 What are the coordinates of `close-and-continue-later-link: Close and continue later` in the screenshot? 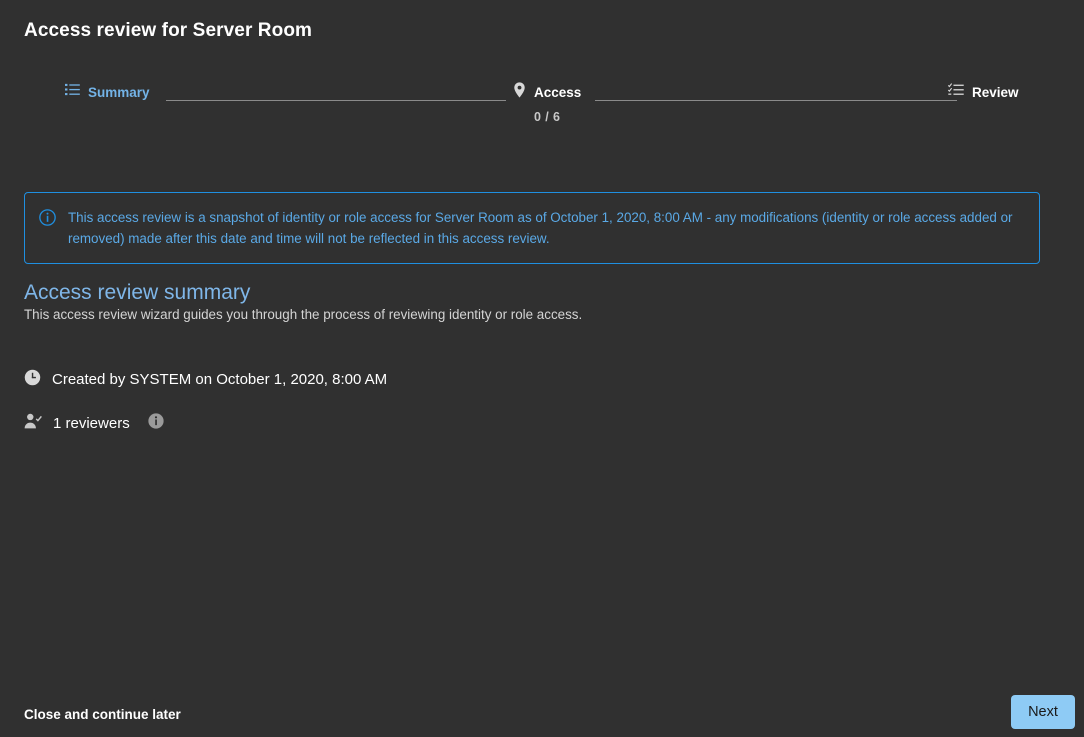 It's located at (102, 714).